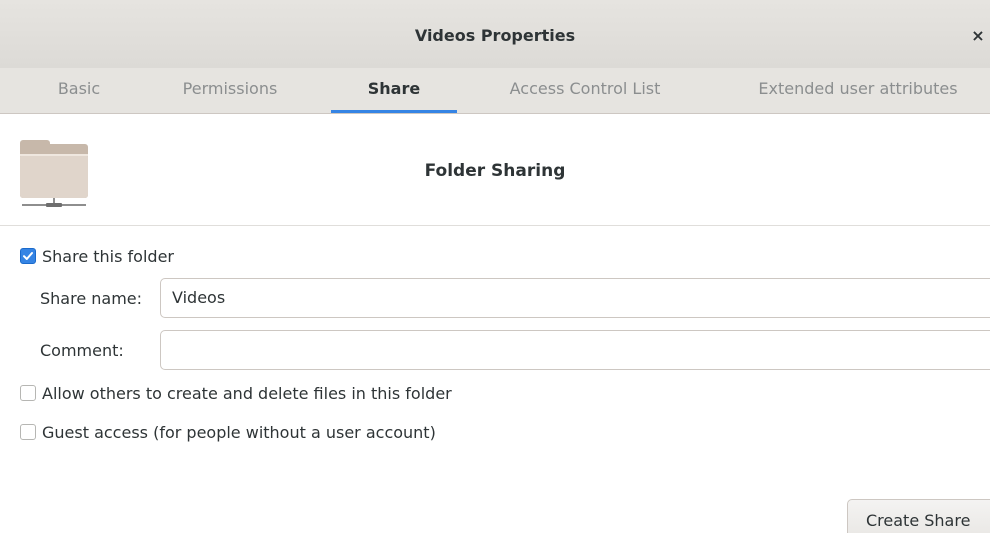  I want to click on close-icon: ×, so click(978, 35).